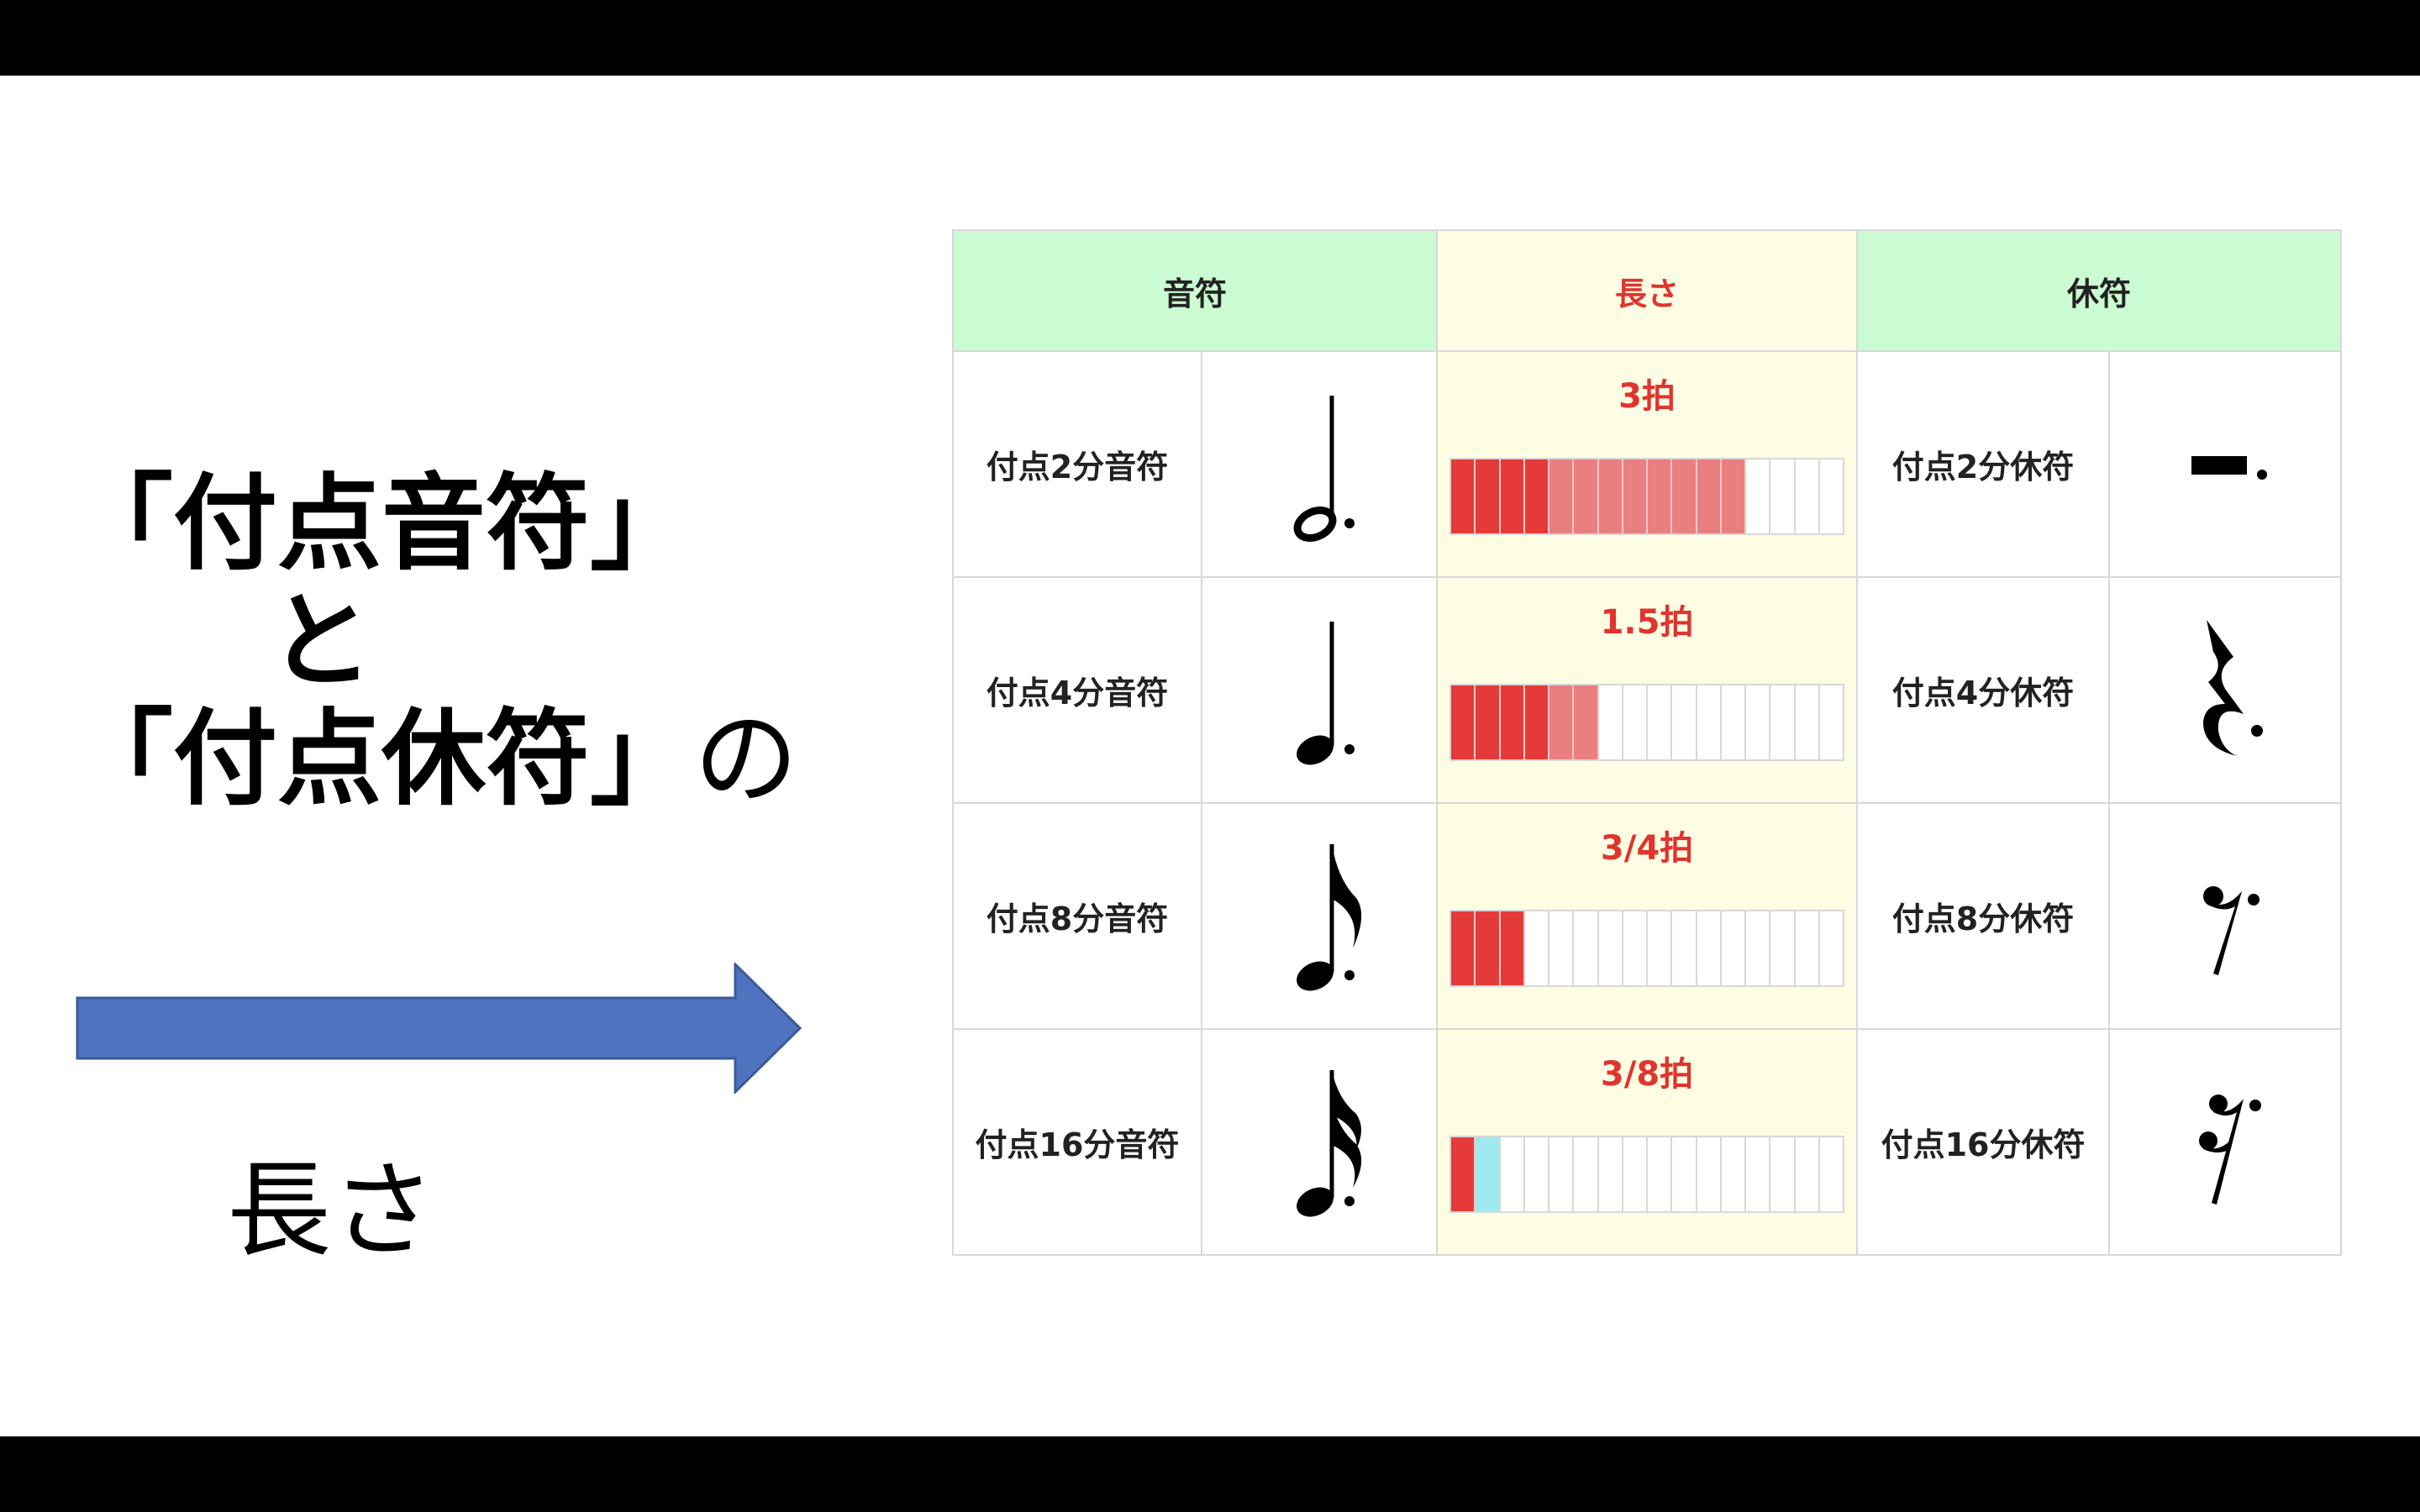 Image resolution: width=2420 pixels, height=1512 pixels. I want to click on dotted-sixteenth-note-icon, so click(1319, 1142).